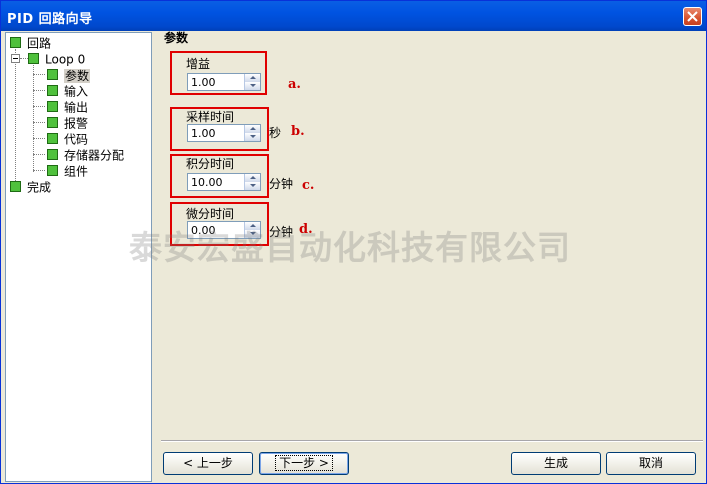  I want to click on tree-collapse-toggle, so click(15, 58).